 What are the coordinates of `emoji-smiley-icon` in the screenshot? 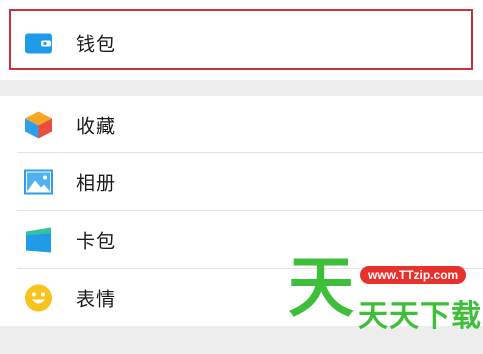 It's located at (38, 297).